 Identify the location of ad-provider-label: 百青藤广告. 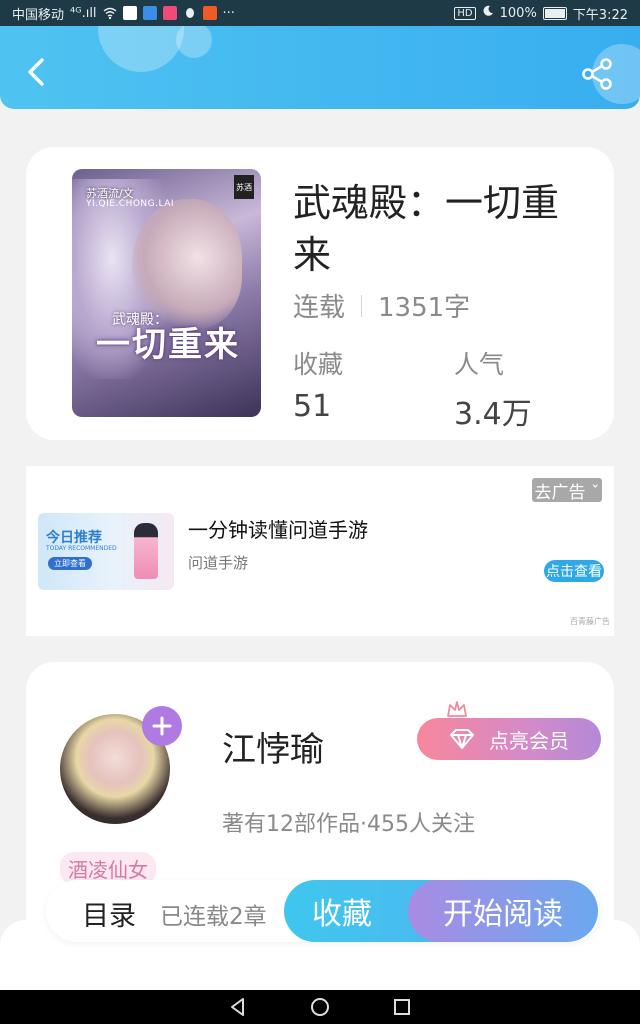
(590, 621).